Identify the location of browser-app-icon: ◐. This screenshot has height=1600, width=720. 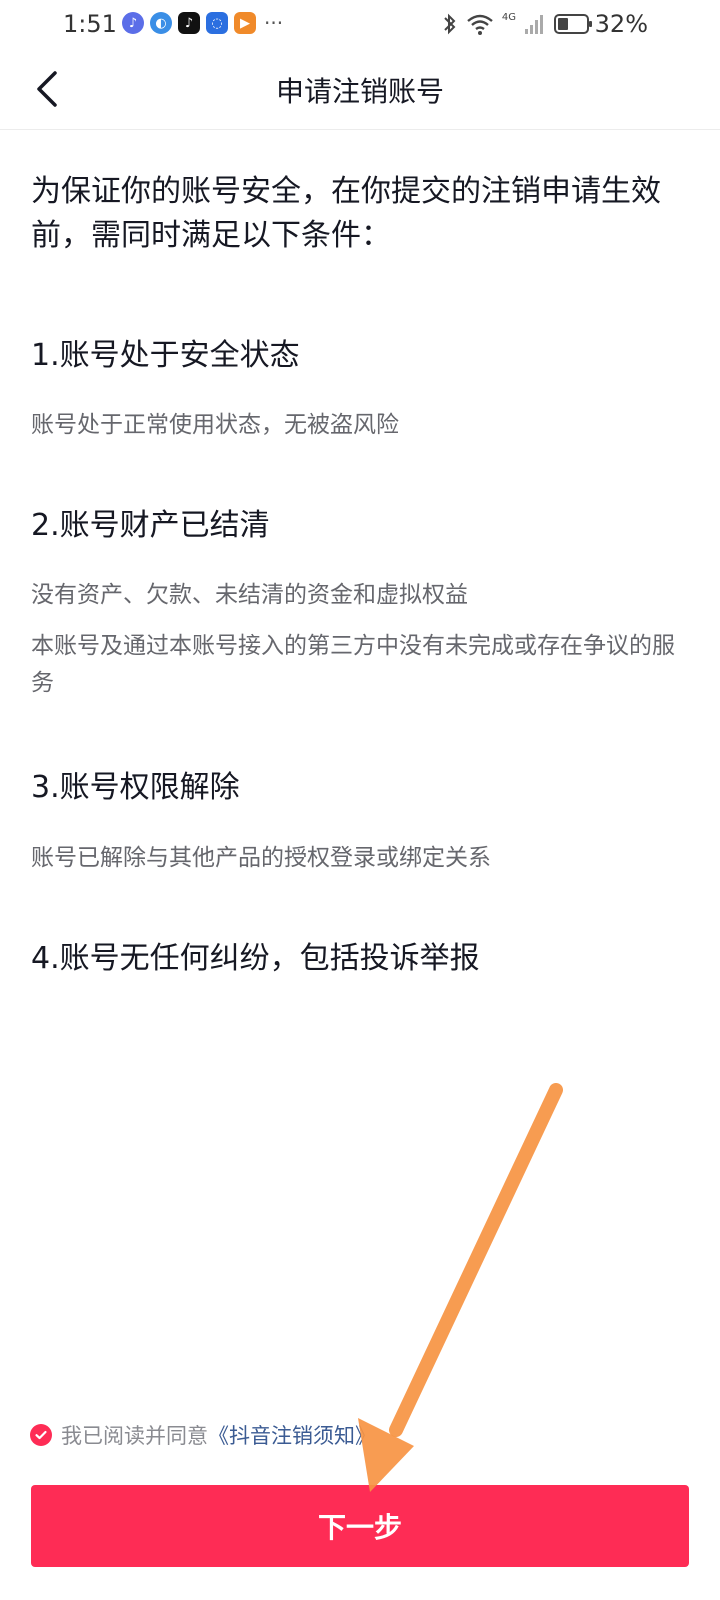
(161, 23).